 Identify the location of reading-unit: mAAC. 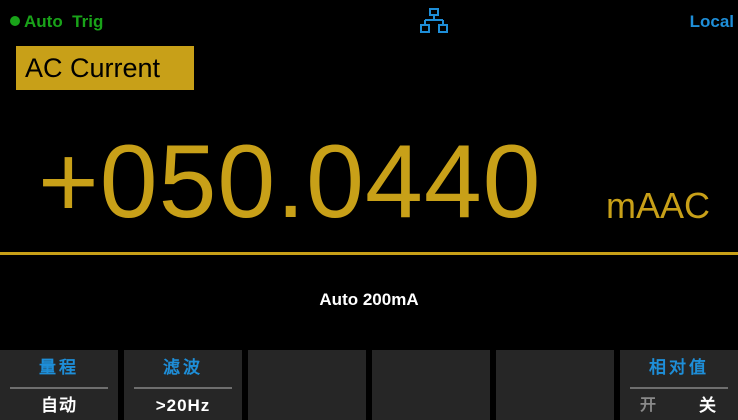
(658, 205).